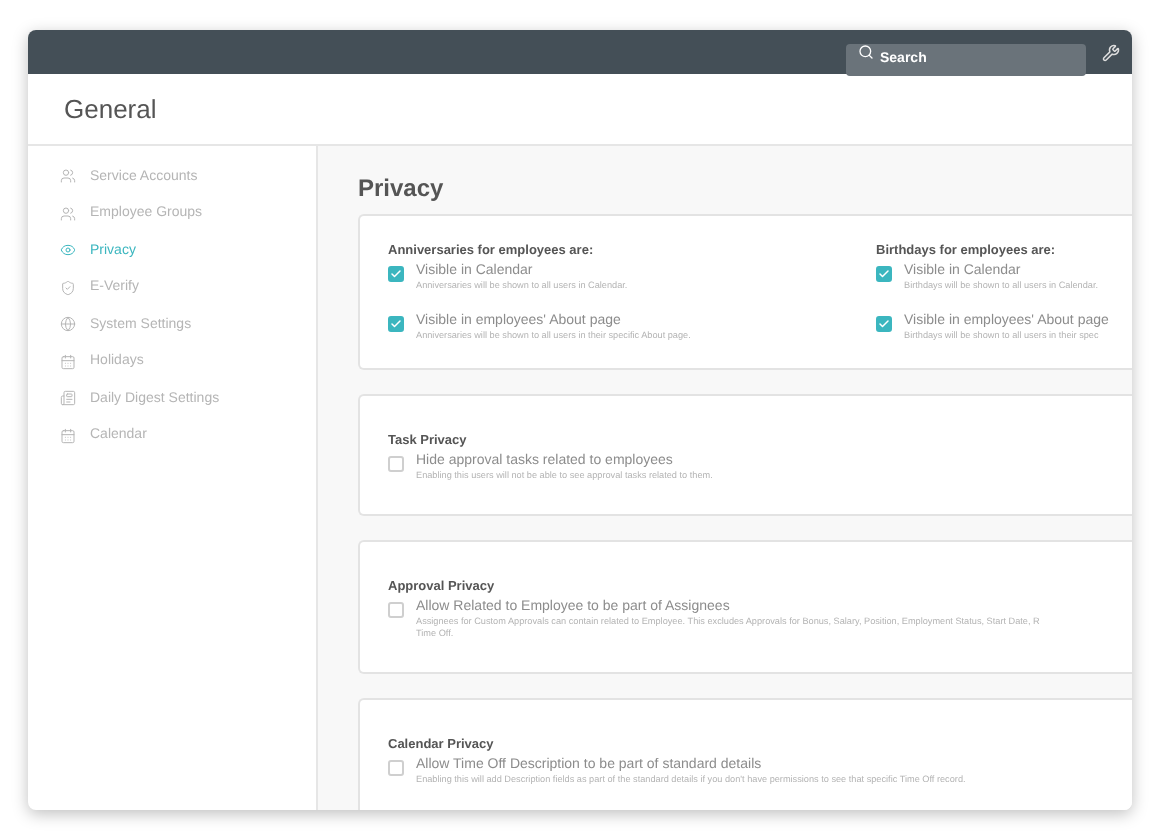 The image size is (1160, 840). Describe the element at coordinates (68, 250) in the screenshot. I see `eye-icon` at that location.